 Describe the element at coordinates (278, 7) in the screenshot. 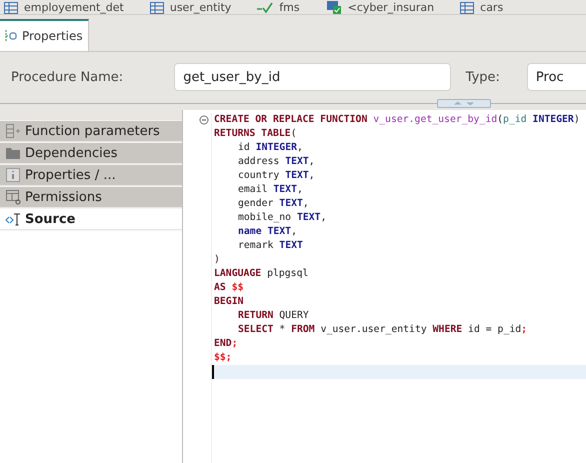

I see `editor-tab: fms` at that location.